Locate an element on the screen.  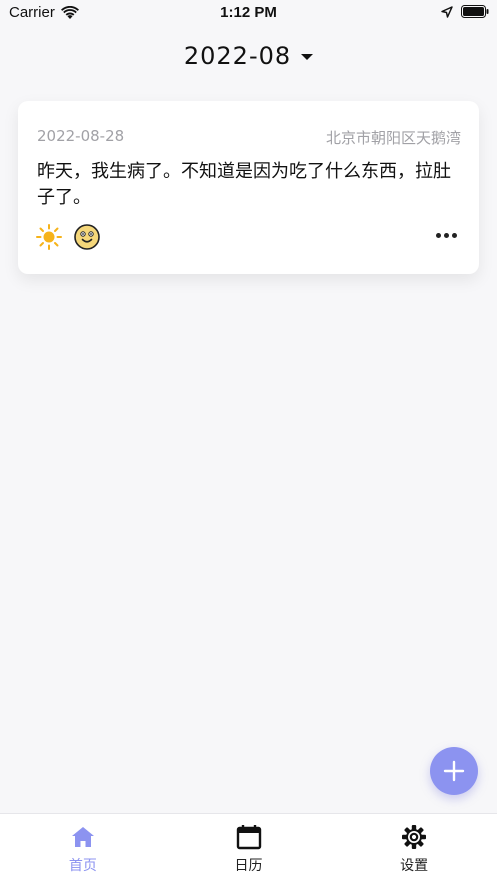
tab-home-label: 首页 is located at coordinates (82, 866).